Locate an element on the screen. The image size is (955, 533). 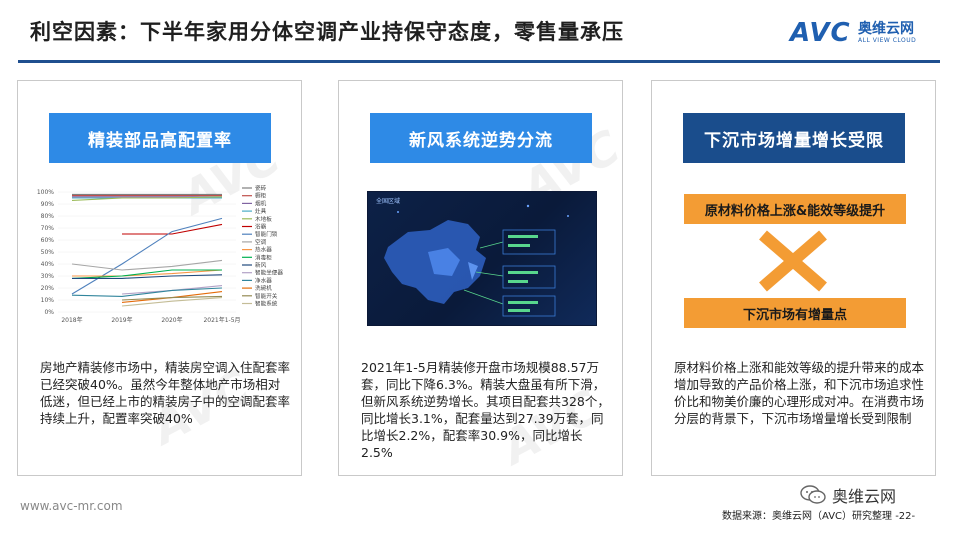
logo-en-text: ALL VIEW CLOUD is located at coordinates (887, 40).